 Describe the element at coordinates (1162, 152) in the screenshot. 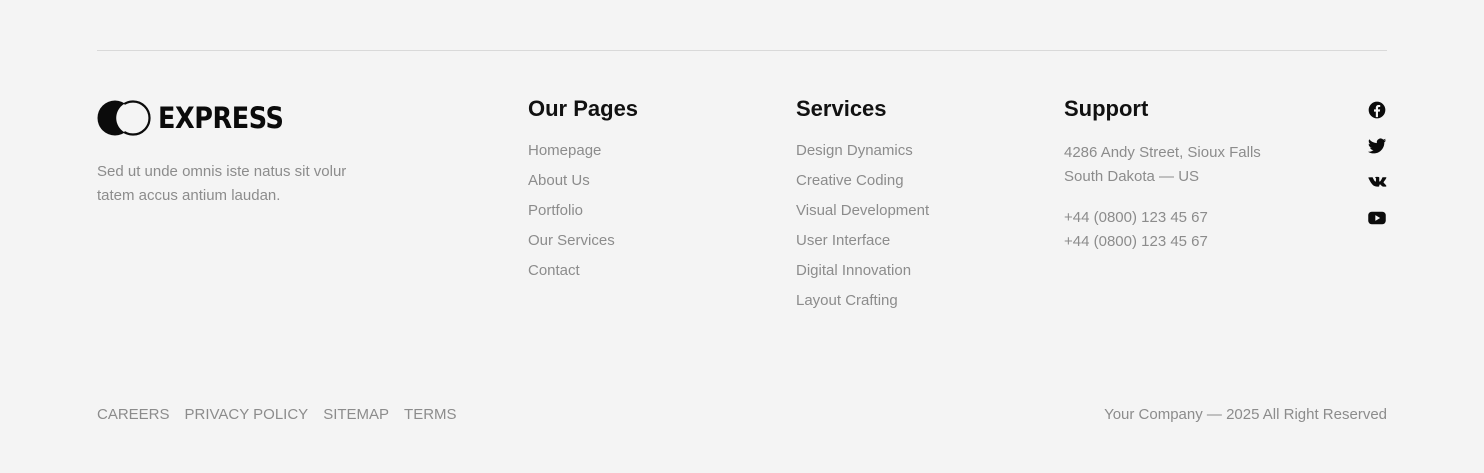

I see `address-line-1: 4286 Andy Street, Sioux Falls` at that location.